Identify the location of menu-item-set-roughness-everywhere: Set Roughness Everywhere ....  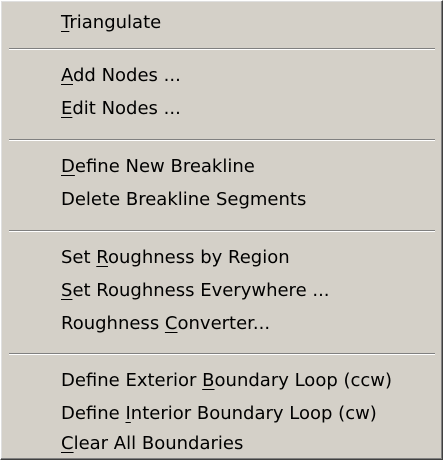
(195, 291).